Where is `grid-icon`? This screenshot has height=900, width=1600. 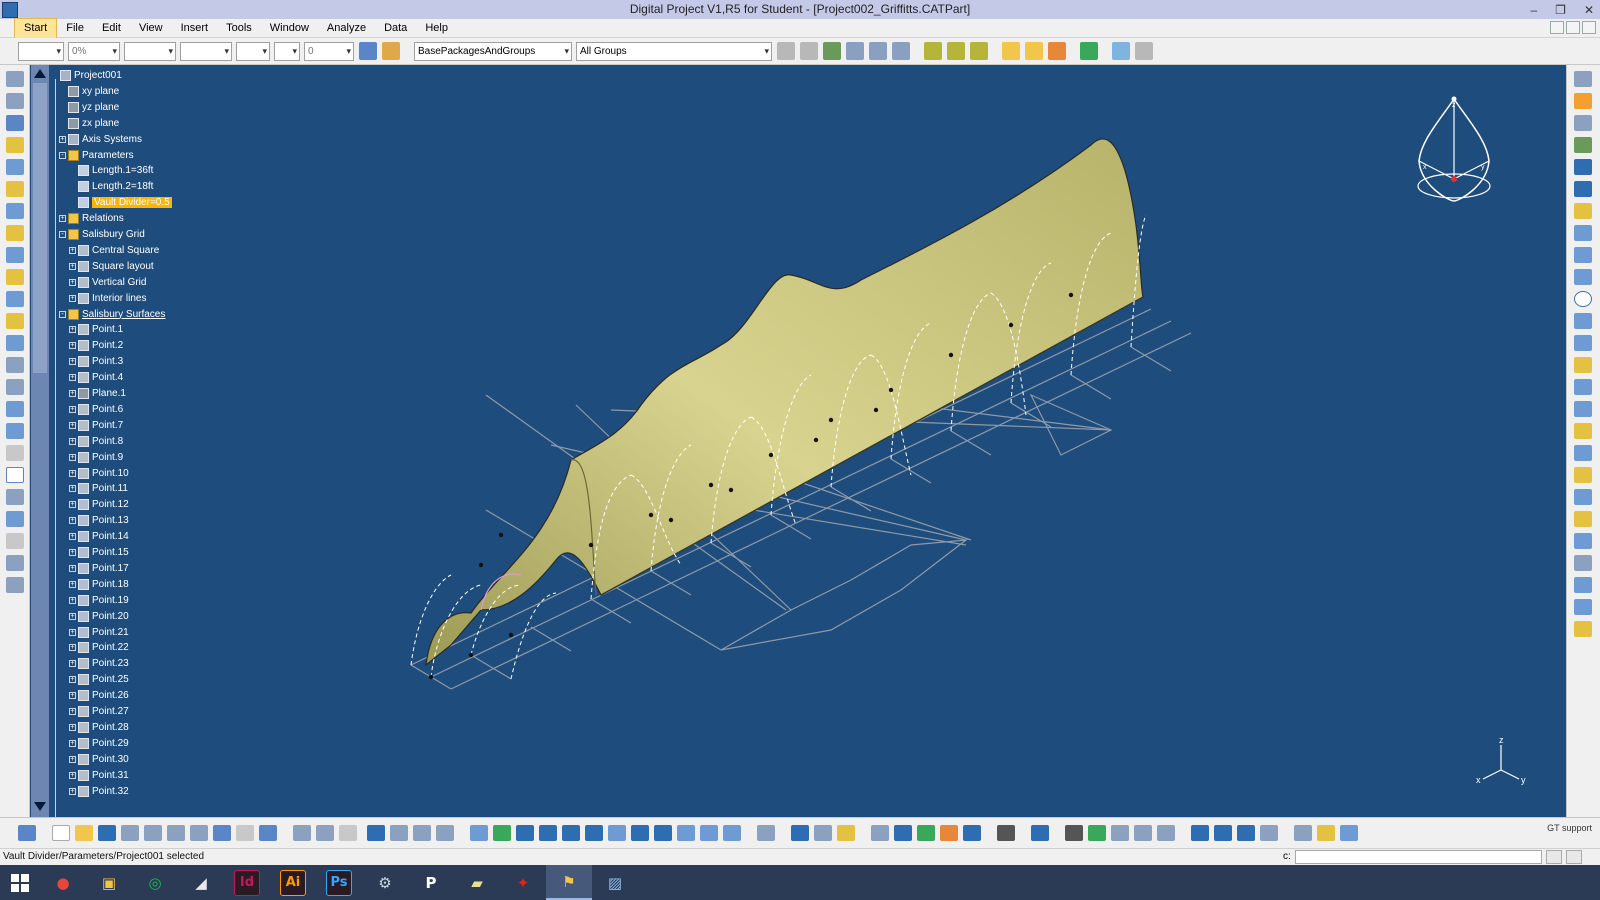 grid-icon is located at coordinates (1200, 833).